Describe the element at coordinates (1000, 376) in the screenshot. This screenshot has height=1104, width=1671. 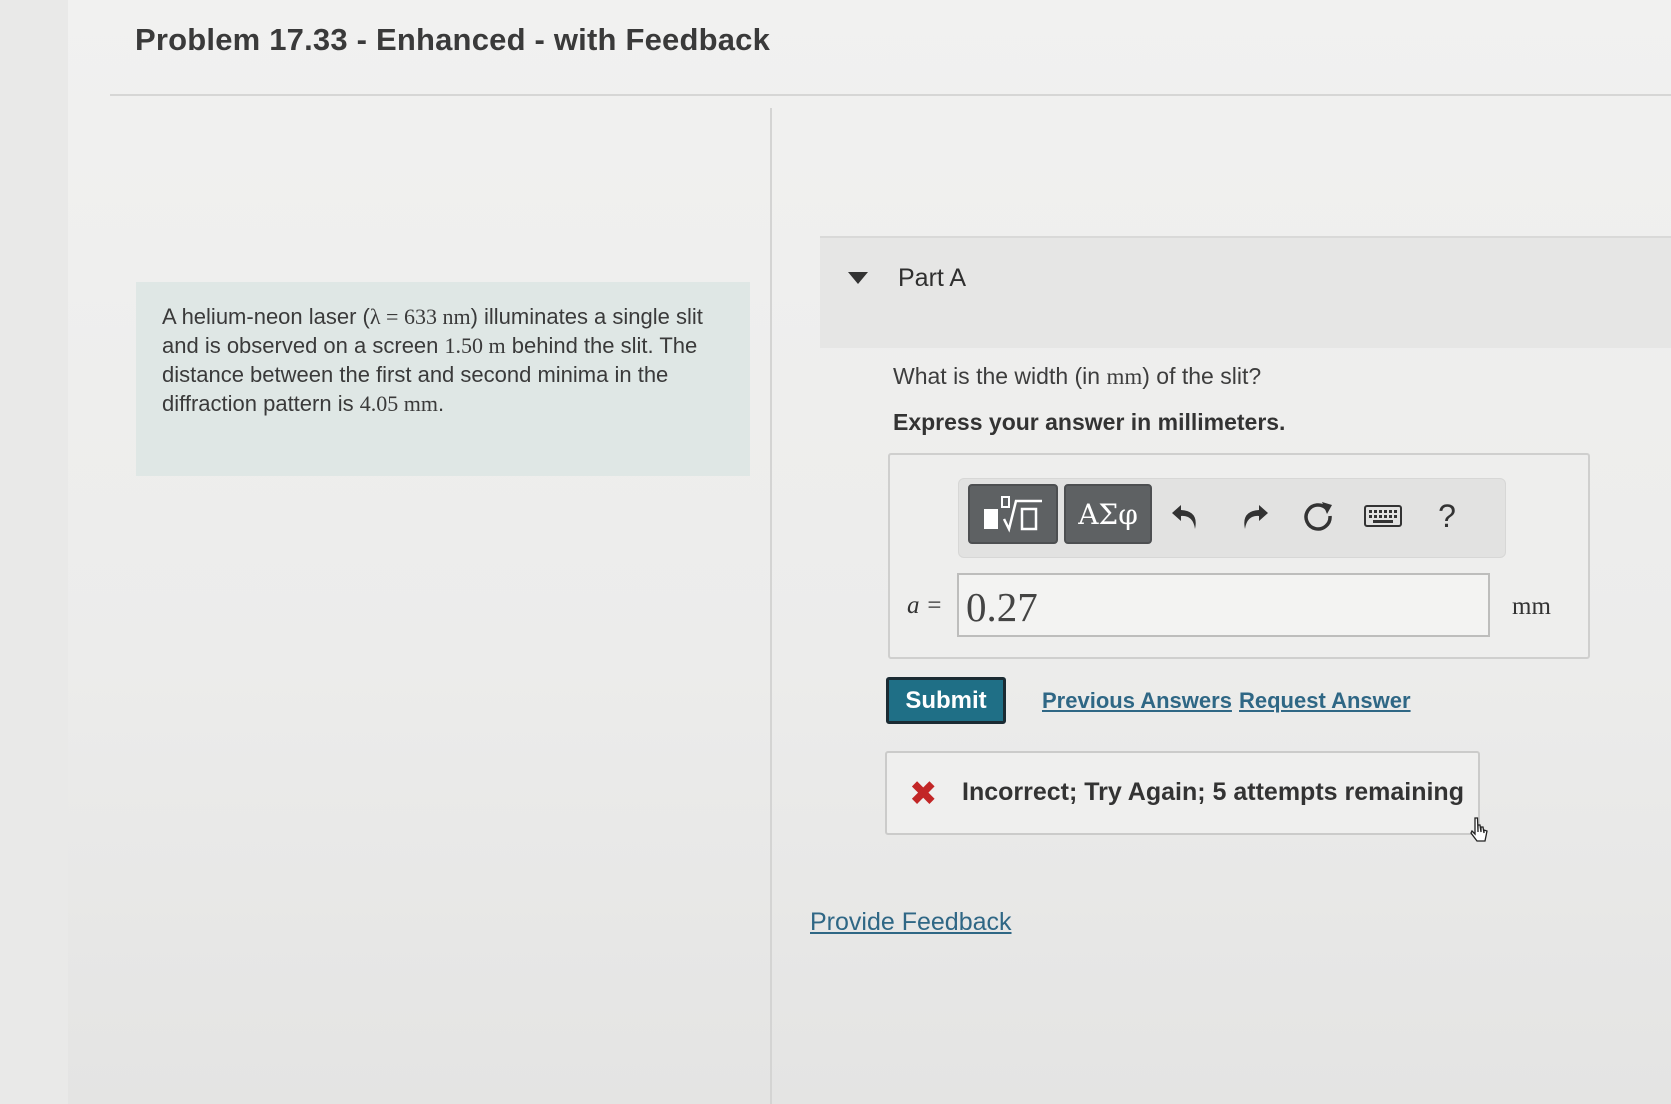
I see `question-text-part: What is the width (in` at that location.